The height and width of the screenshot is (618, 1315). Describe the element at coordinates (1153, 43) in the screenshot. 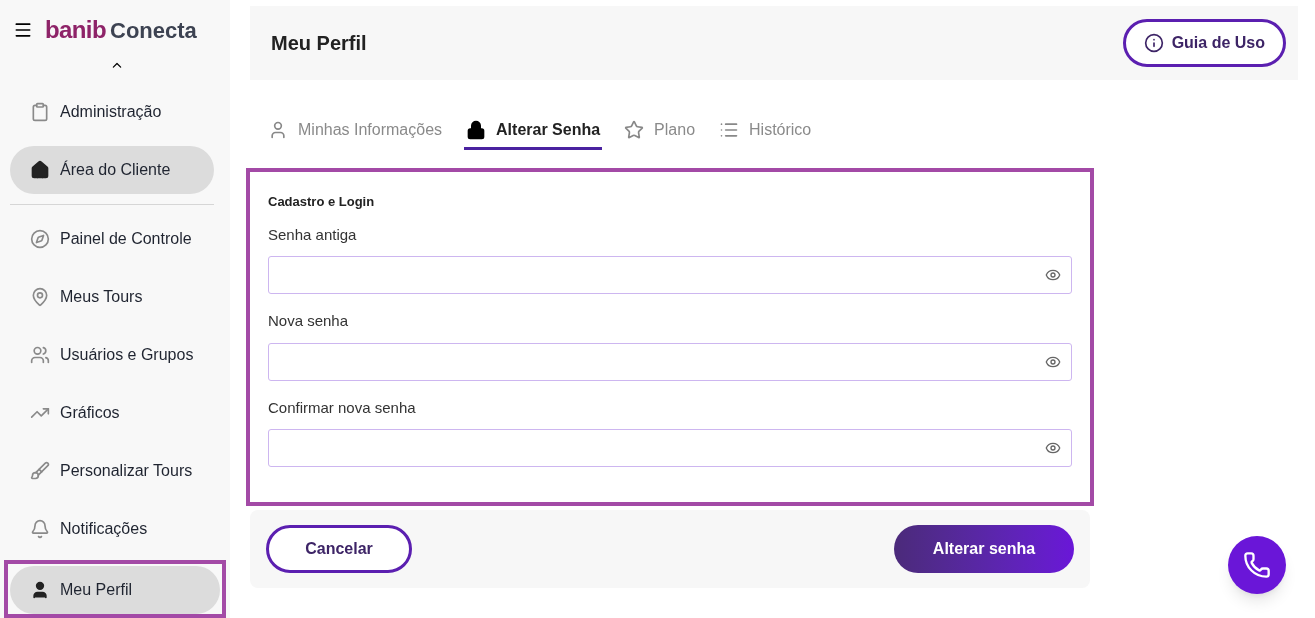

I see `info-icon` at that location.